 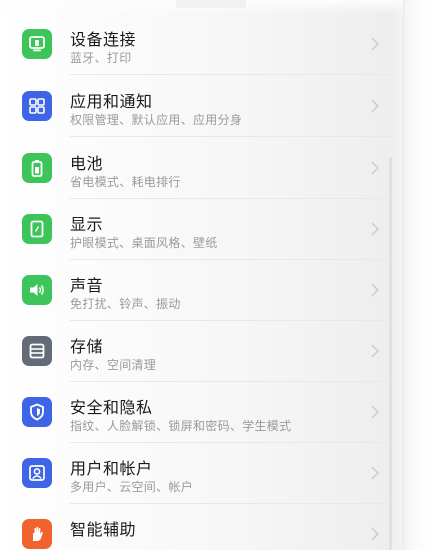 What do you see at coordinates (4, 275) in the screenshot?
I see `screen-edge-left` at bounding box center [4, 275].